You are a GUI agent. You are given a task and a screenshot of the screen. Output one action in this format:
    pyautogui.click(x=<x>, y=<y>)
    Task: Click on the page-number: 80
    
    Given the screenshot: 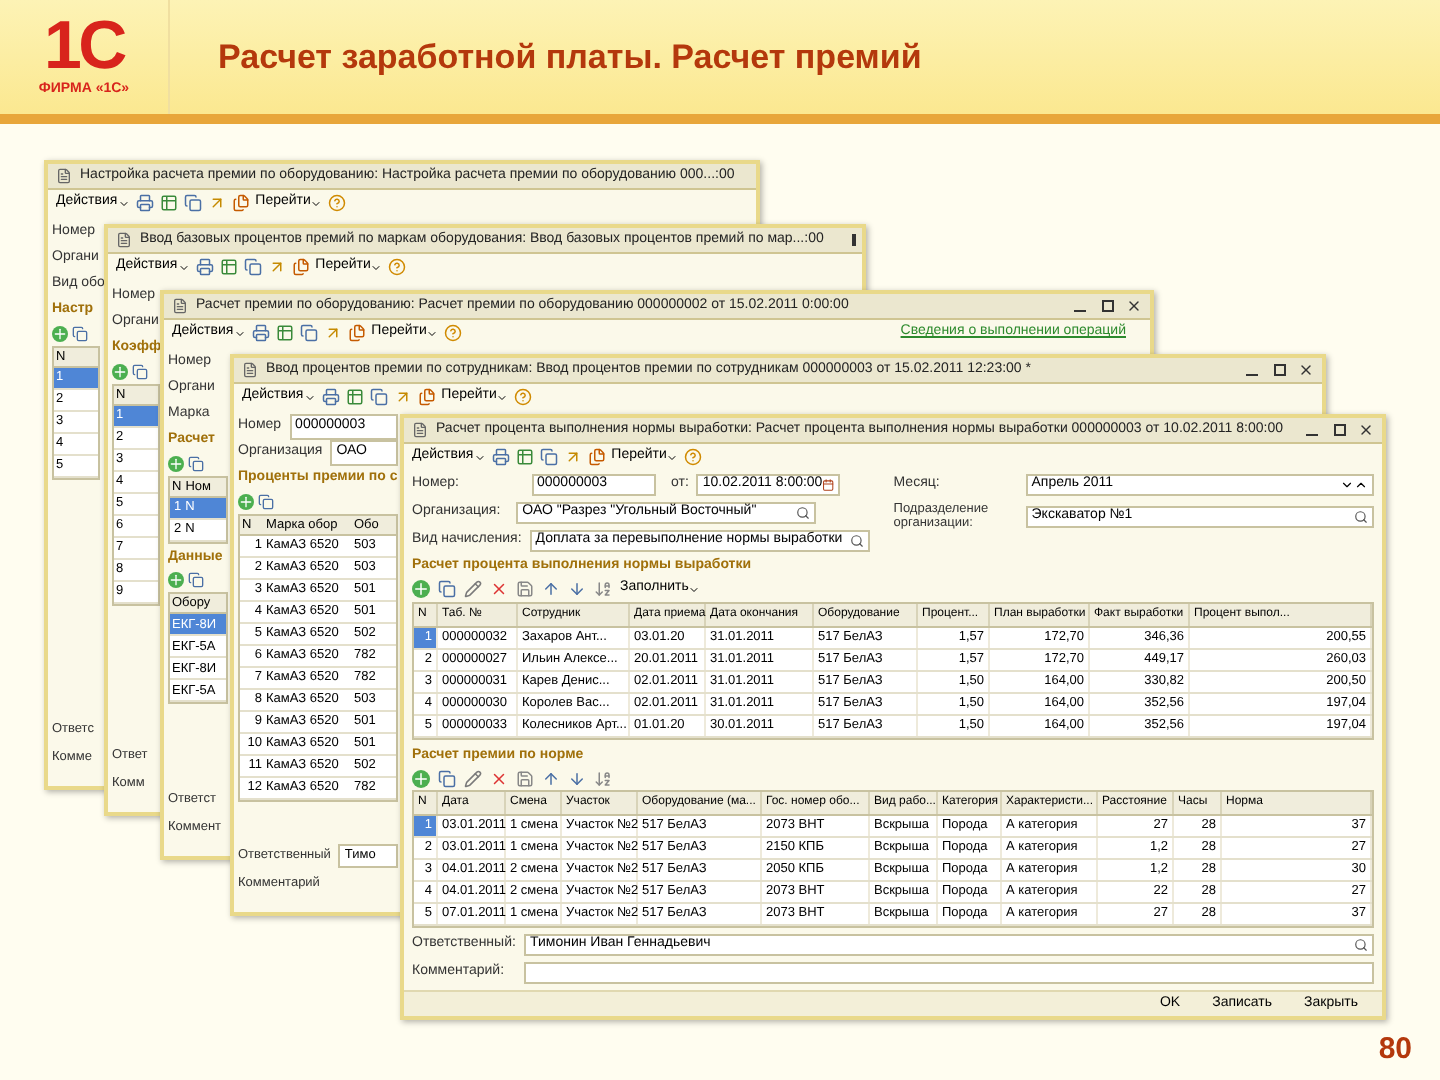 What is the action you would take?
    pyautogui.click(x=1395, y=1049)
    